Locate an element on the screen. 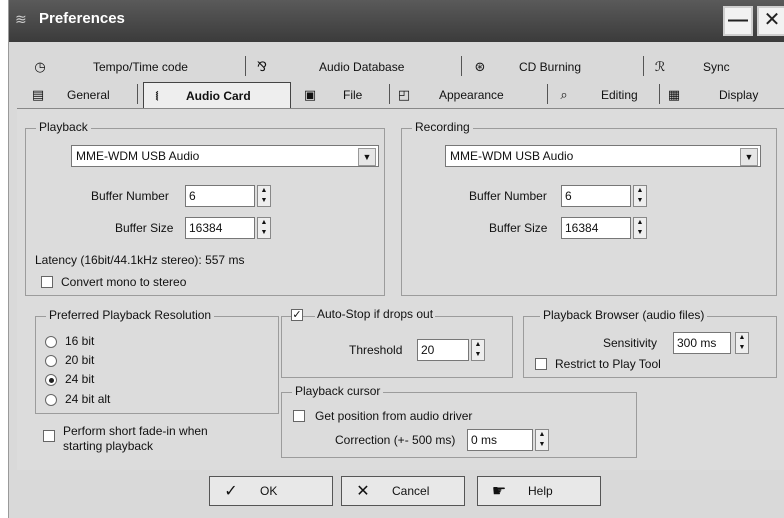  recording-buffer-size-input: 16384 is located at coordinates (596, 228).